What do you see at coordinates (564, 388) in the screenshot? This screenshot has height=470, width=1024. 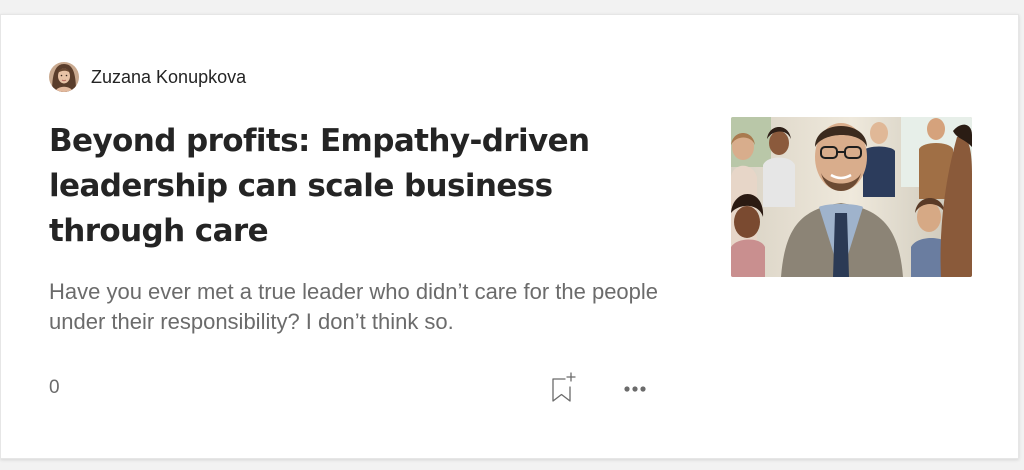 I see `bookmark-add-icon` at bounding box center [564, 388].